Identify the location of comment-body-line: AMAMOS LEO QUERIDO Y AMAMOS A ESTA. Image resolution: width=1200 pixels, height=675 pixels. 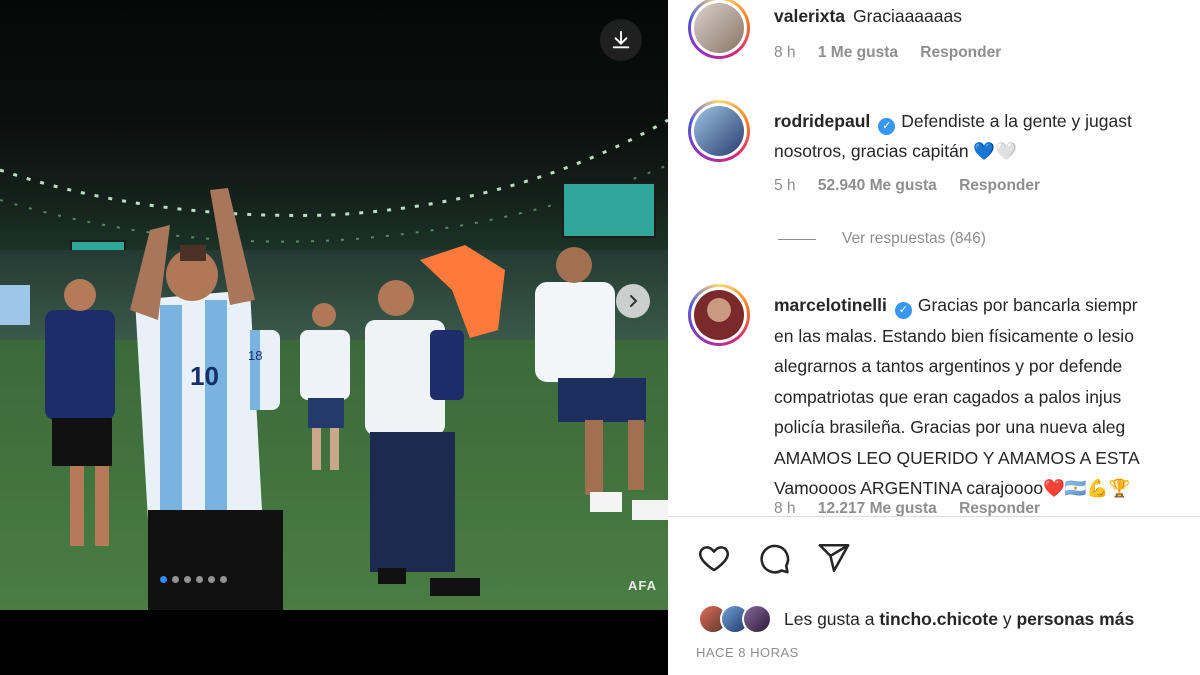
(957, 457).